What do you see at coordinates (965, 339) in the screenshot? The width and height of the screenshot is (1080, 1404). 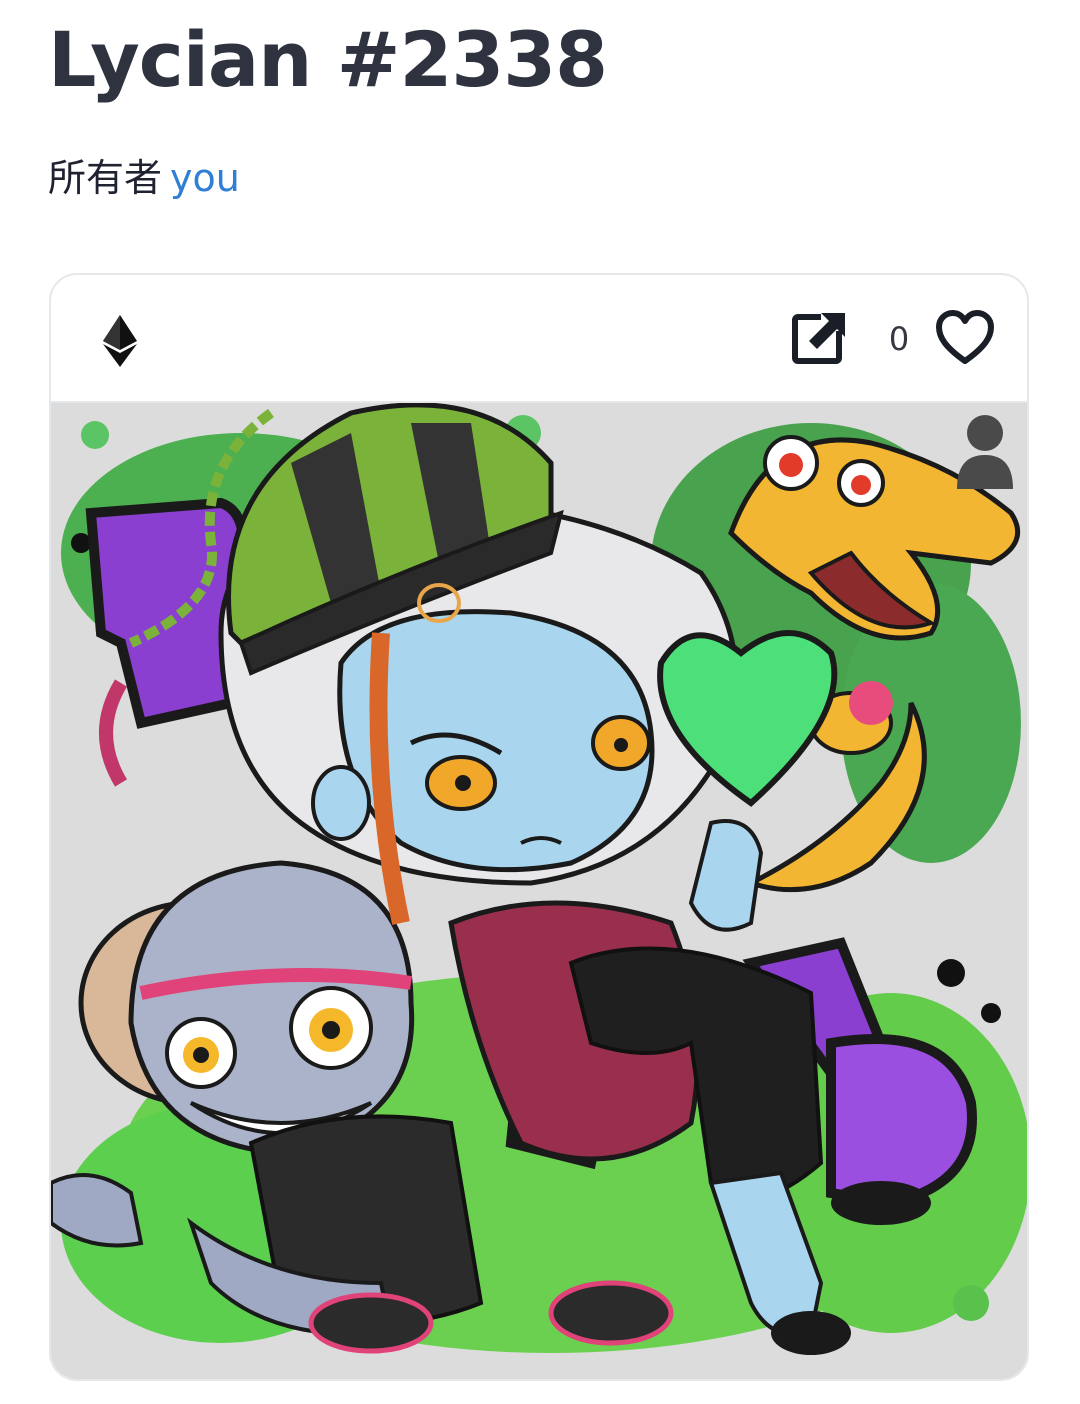 I see `heart-outline-icon` at bounding box center [965, 339].